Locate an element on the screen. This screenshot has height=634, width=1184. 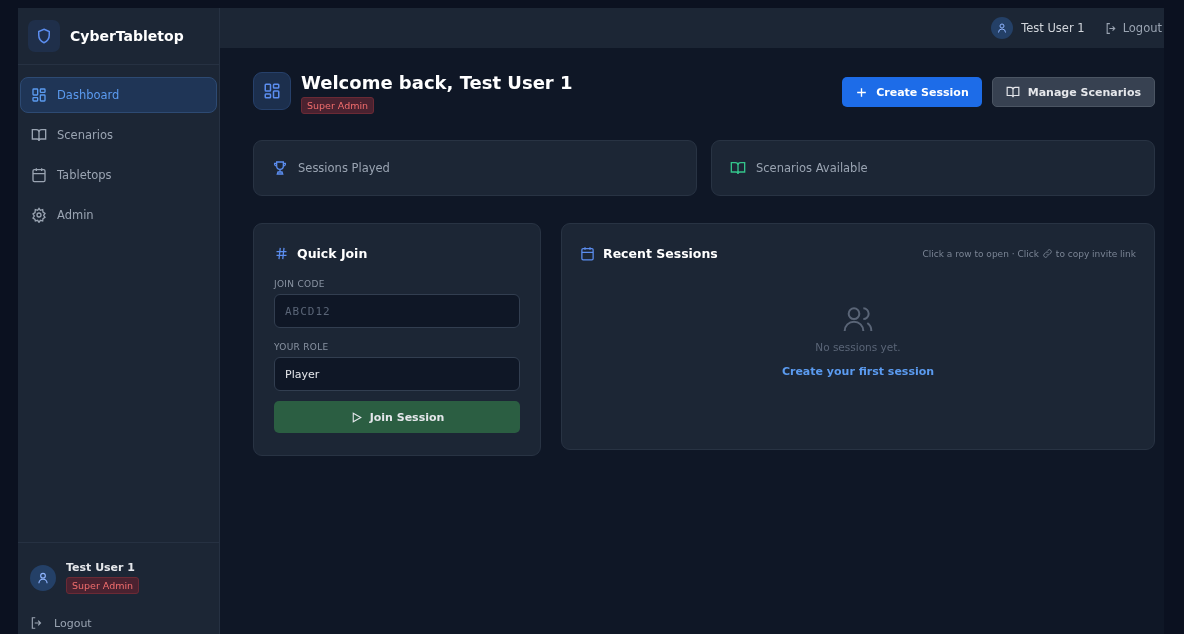
shield-logo-icon is located at coordinates (44, 36).